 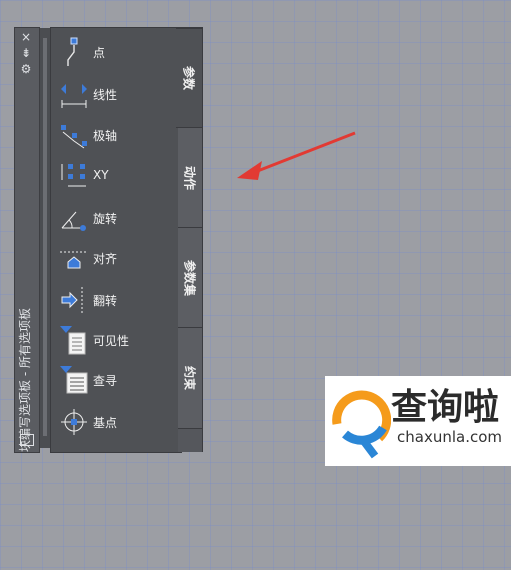 I want to click on watermark-logo, so click(x=361, y=424).